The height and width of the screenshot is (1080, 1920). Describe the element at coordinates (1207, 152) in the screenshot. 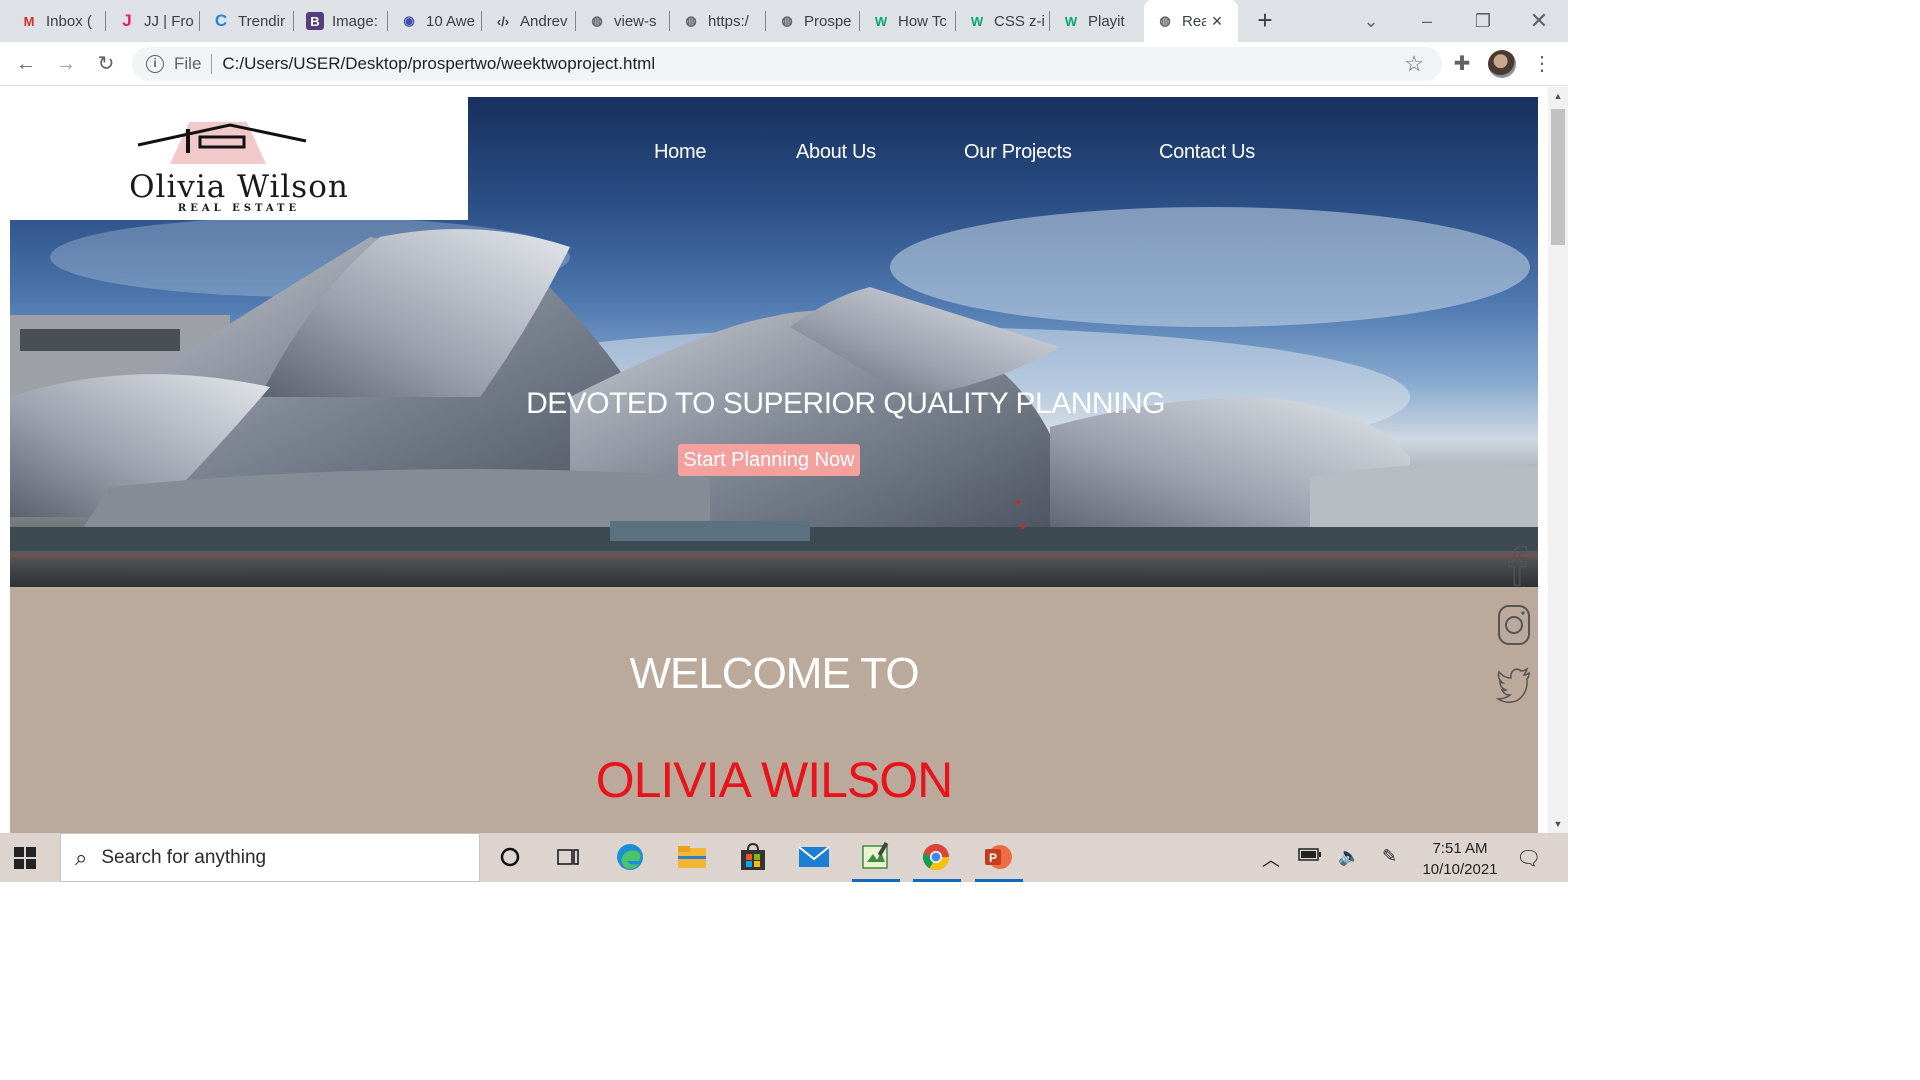

I see `nav-contact-us: Contact Us` at that location.